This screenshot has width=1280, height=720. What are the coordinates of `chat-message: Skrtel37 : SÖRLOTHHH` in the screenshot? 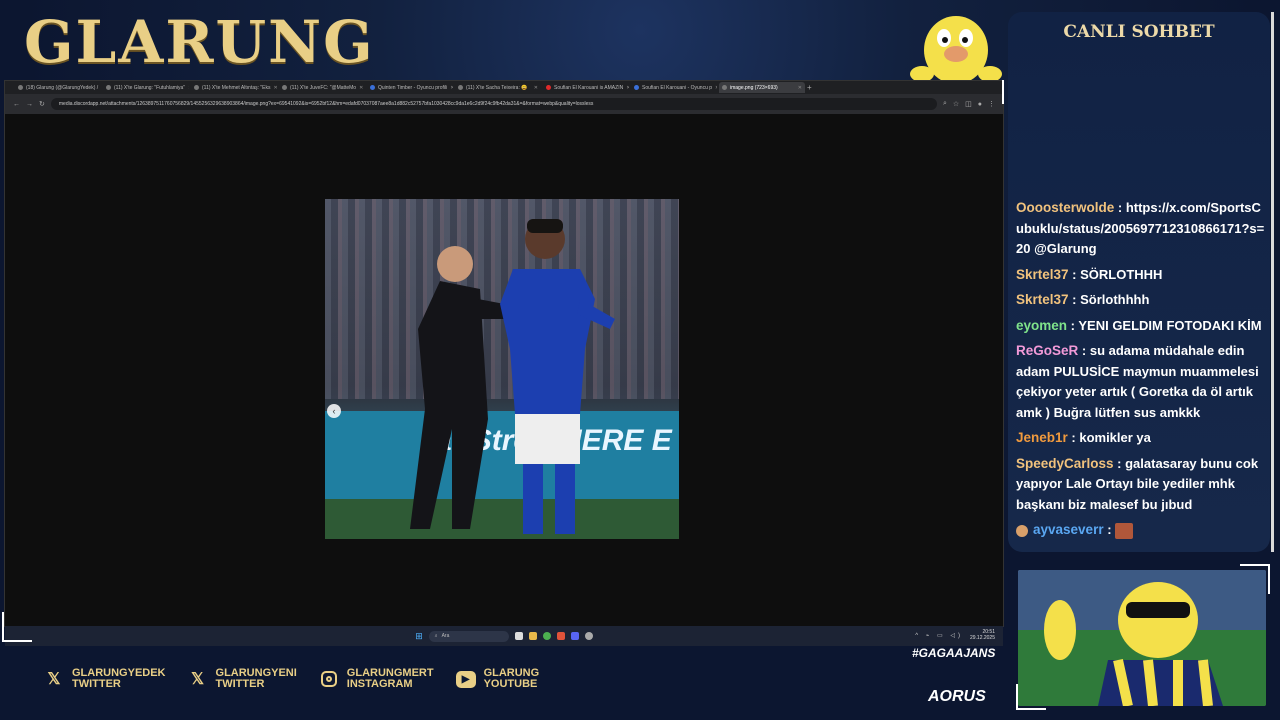 It's located at (1089, 274).